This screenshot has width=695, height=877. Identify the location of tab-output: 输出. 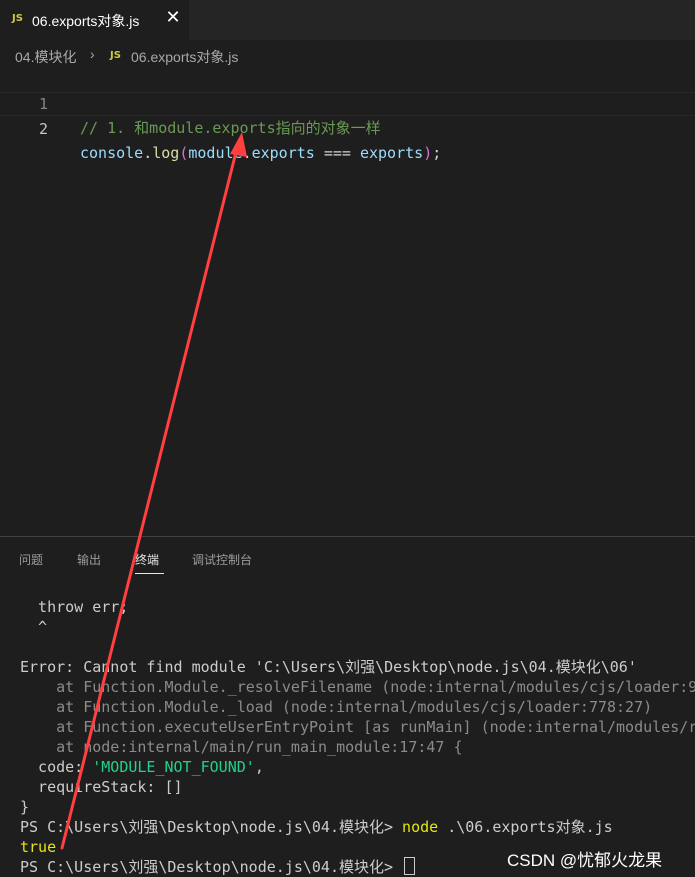
(89, 559).